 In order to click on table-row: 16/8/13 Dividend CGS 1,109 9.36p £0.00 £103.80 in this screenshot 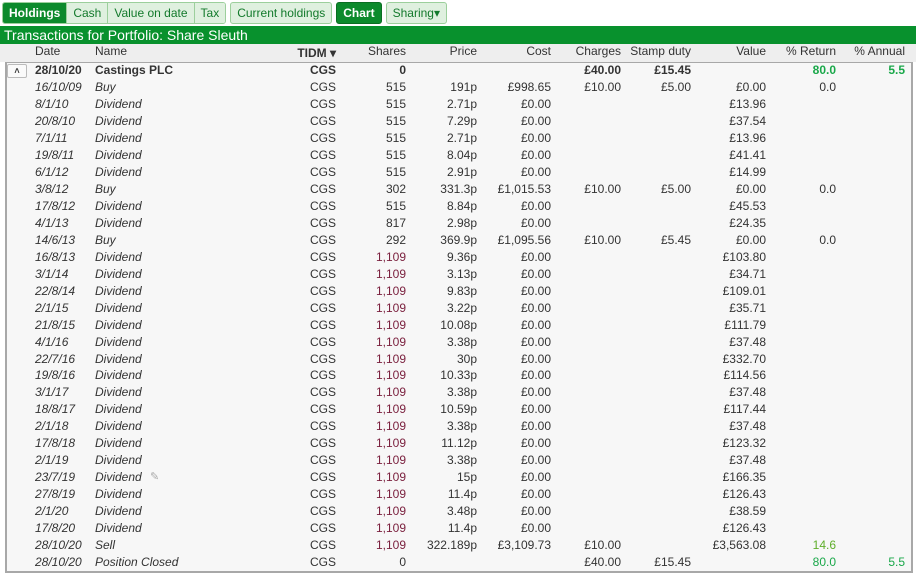, I will do `click(458, 257)`.